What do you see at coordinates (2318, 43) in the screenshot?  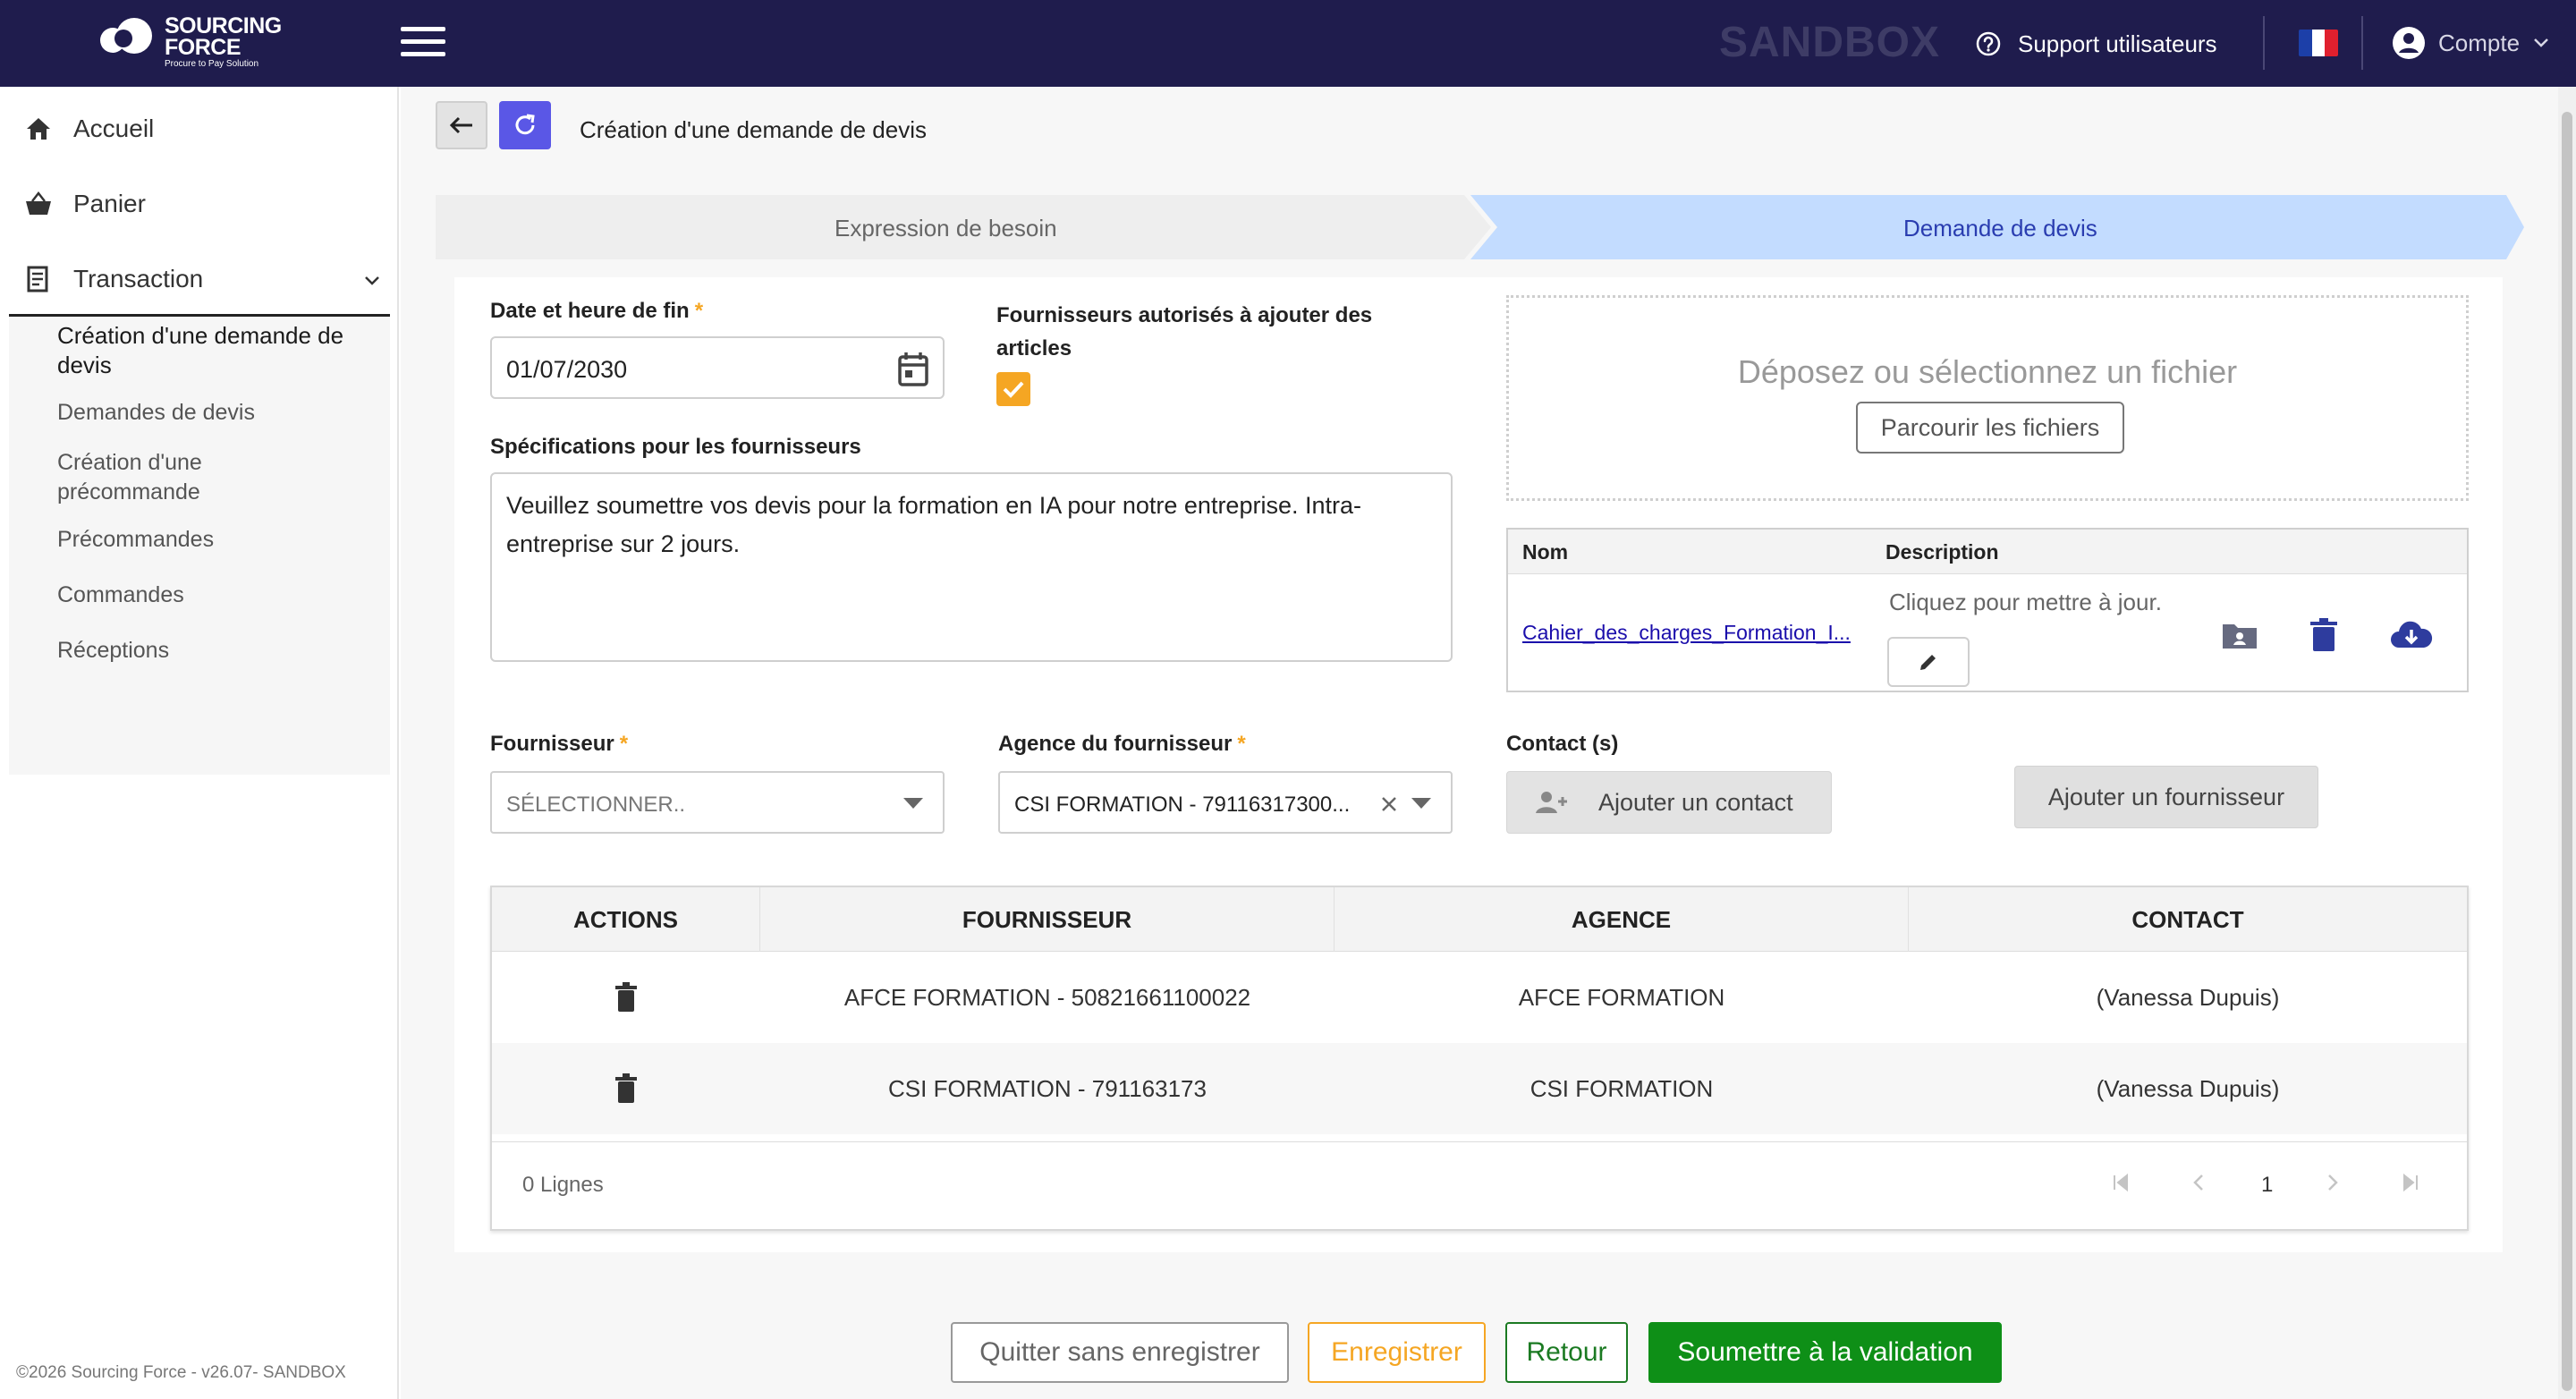 I see `language-flag-icon` at bounding box center [2318, 43].